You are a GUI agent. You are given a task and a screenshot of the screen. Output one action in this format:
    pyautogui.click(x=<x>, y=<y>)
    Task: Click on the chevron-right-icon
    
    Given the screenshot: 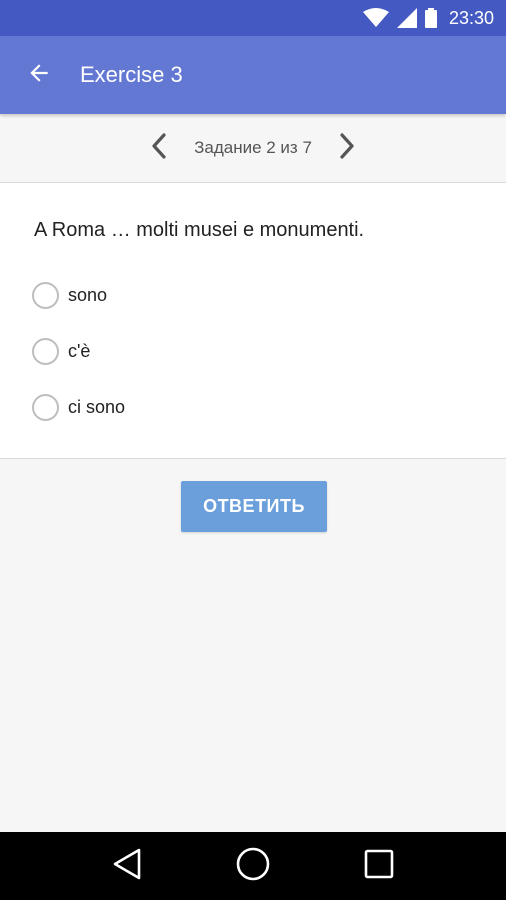 What is the action you would take?
    pyautogui.click(x=347, y=148)
    